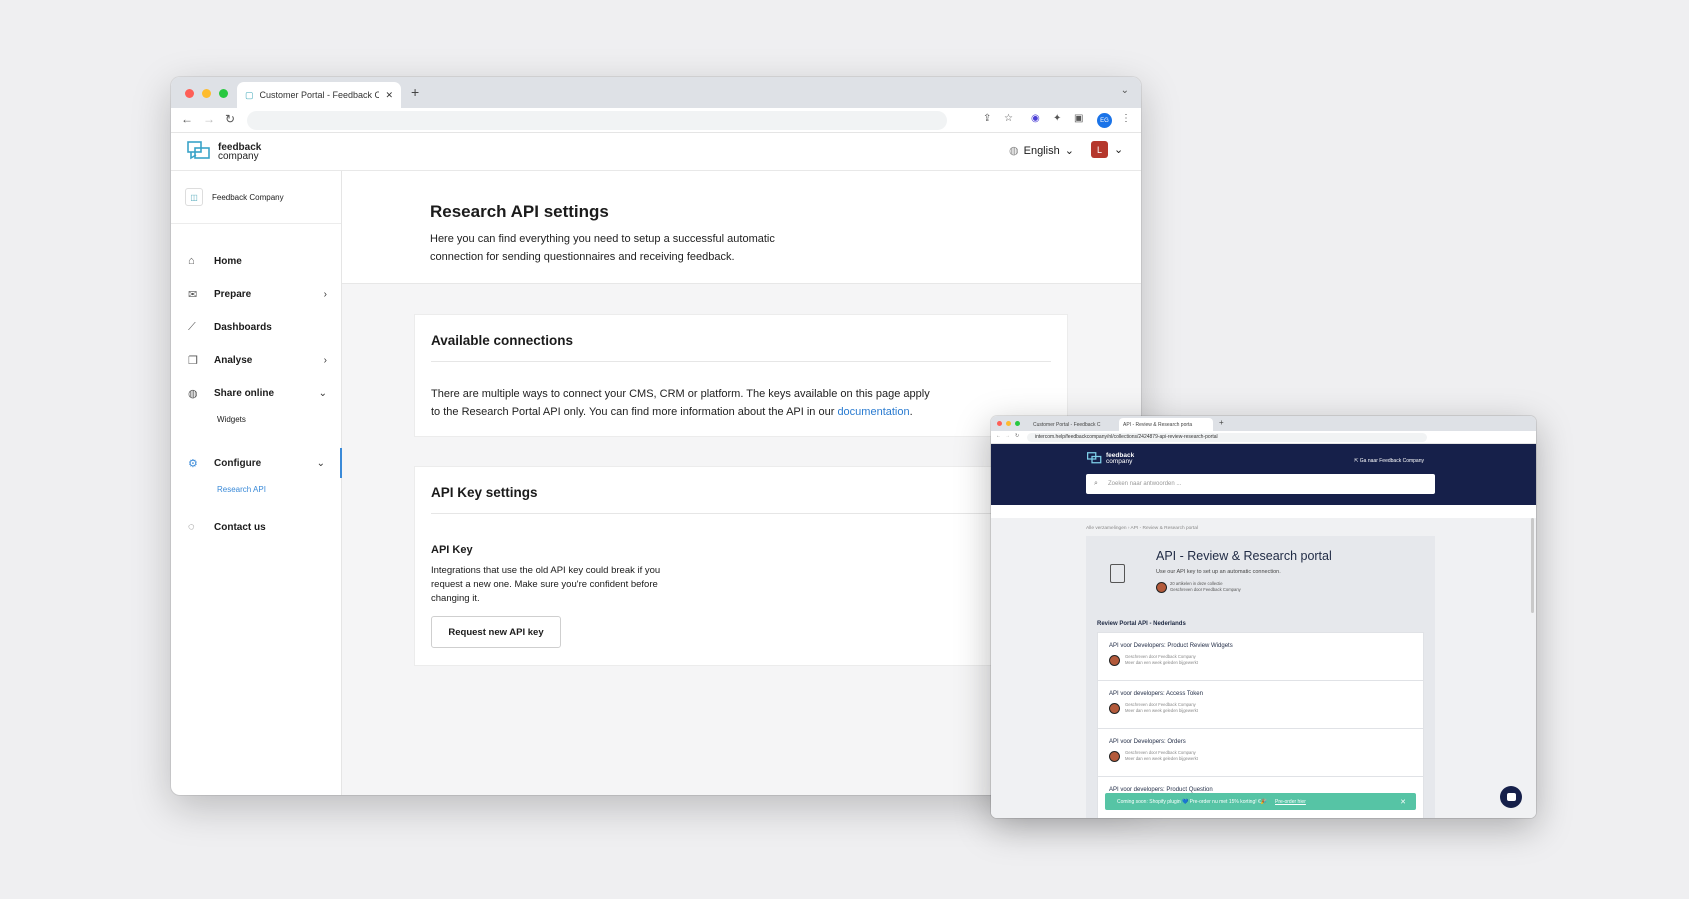  What do you see at coordinates (1141, 624) in the screenshot?
I see `section-title: Review Portal API - Nederlands` at bounding box center [1141, 624].